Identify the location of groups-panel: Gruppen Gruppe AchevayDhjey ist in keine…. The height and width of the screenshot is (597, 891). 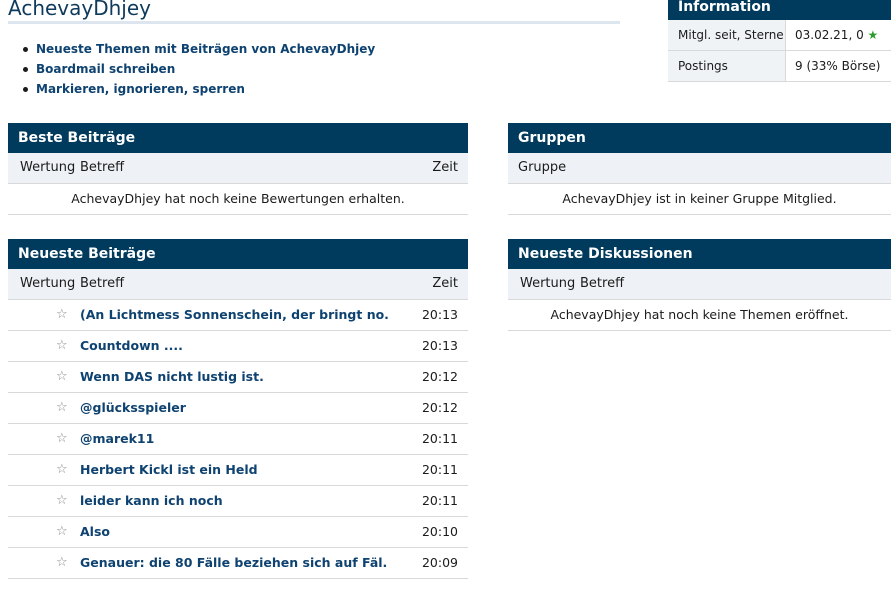
(699, 169).